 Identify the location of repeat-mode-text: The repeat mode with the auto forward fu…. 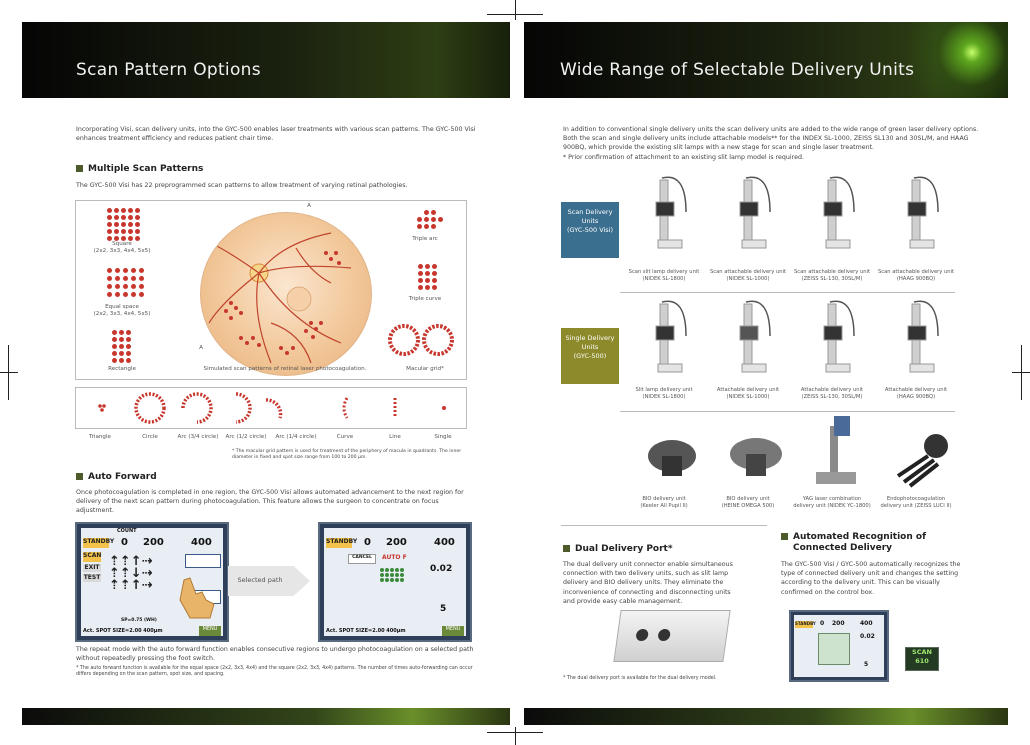
(275, 654).